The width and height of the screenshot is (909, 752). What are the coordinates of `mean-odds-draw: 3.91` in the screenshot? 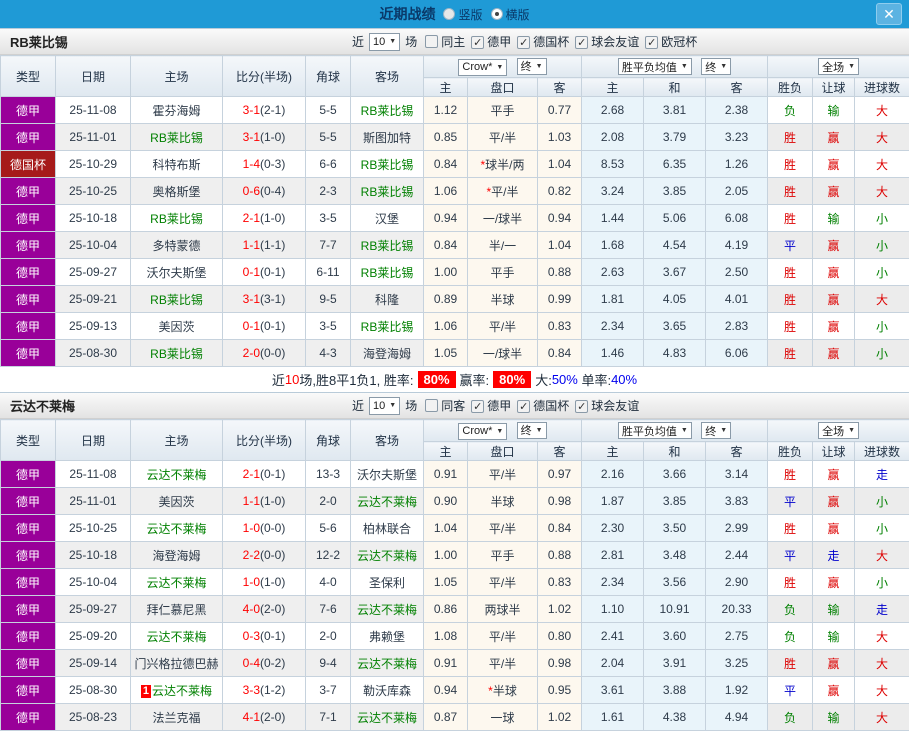 It's located at (675, 663).